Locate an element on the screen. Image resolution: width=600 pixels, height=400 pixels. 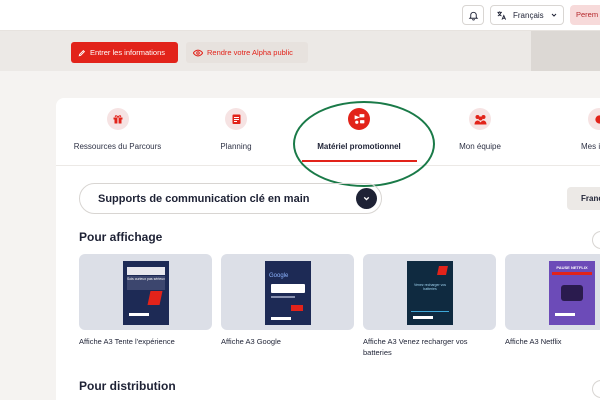
pencil-icon is located at coordinates (82, 52).